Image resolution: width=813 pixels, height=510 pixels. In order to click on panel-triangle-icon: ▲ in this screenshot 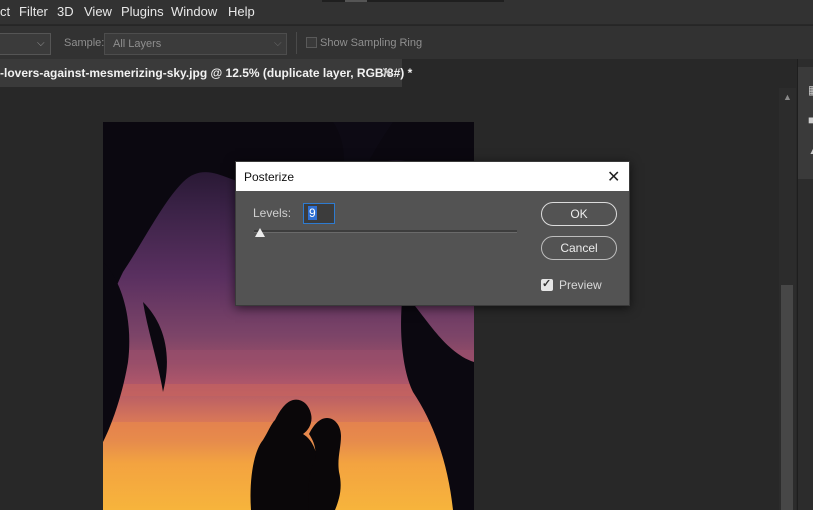, I will do `click(810, 150)`.